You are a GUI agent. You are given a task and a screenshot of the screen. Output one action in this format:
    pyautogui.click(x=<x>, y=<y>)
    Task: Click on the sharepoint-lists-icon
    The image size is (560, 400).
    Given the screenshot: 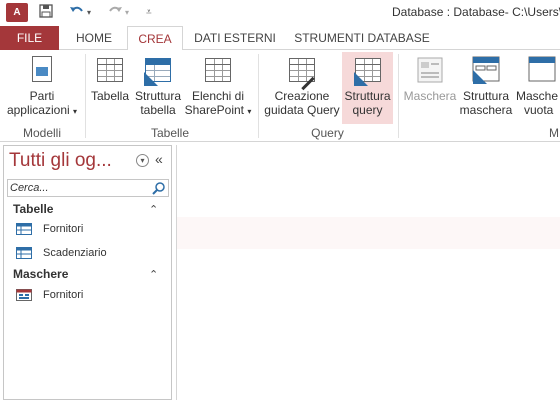 What is the action you would take?
    pyautogui.click(x=218, y=70)
    